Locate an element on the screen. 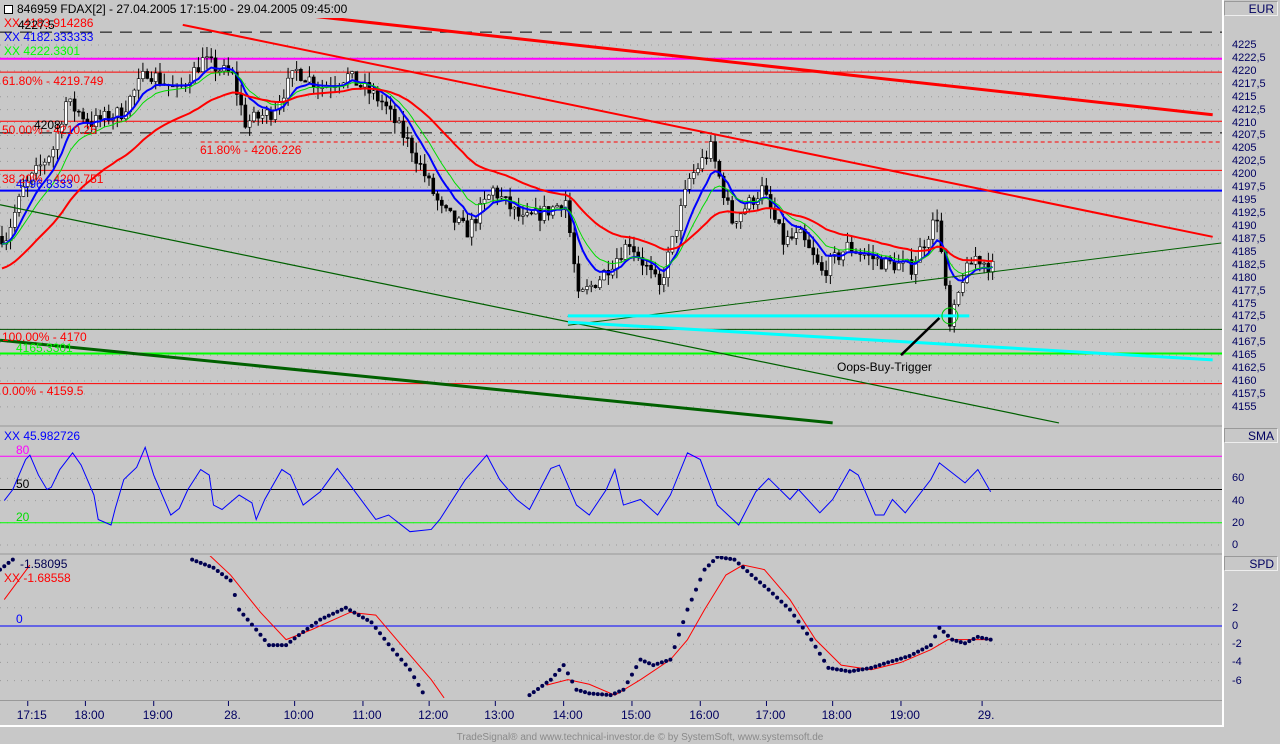 The width and height of the screenshot is (1280, 744). price-axis-tick: 4195 is located at coordinates (1244, 200).